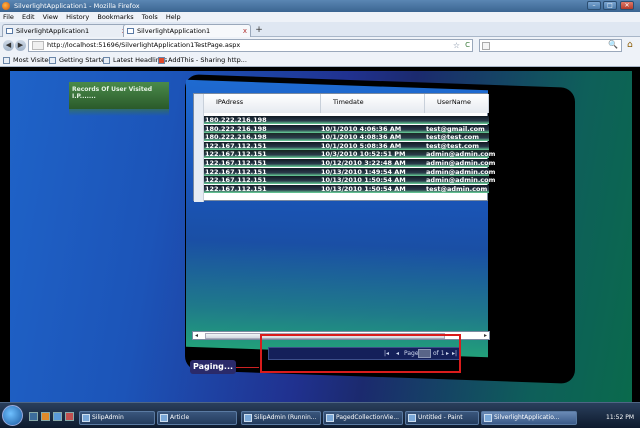 This screenshot has width=640, height=428. I want to click on addthis-icon, so click(161, 60).